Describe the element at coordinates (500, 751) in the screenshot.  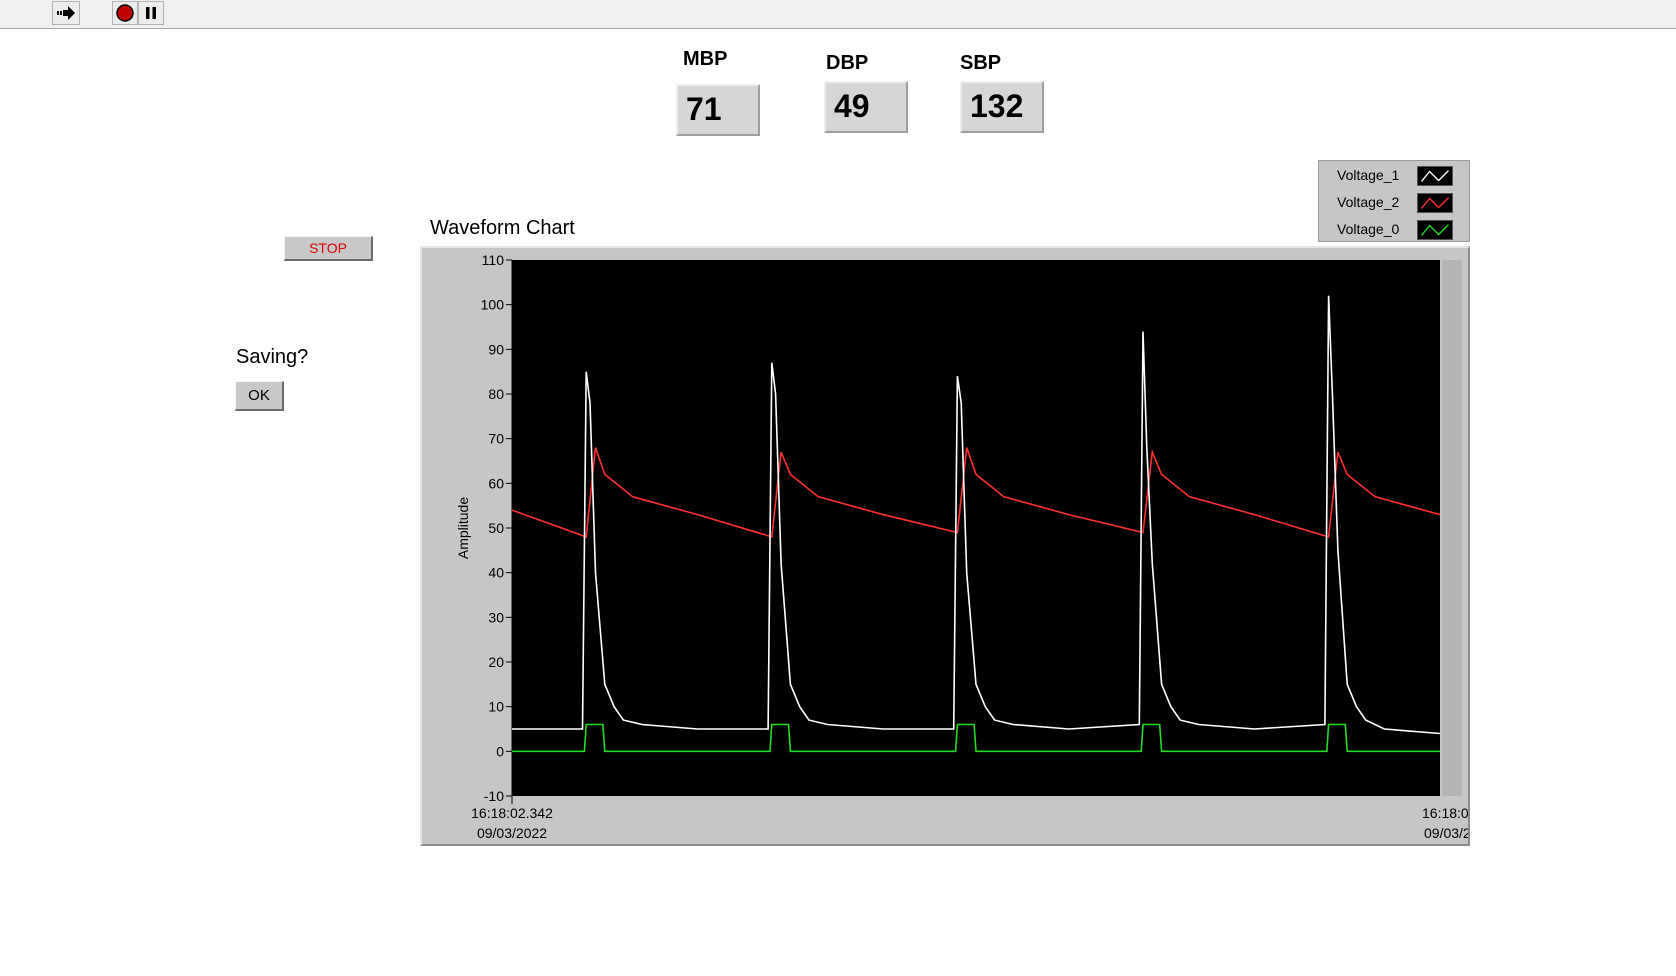
I see `y-tick-label: 0` at that location.